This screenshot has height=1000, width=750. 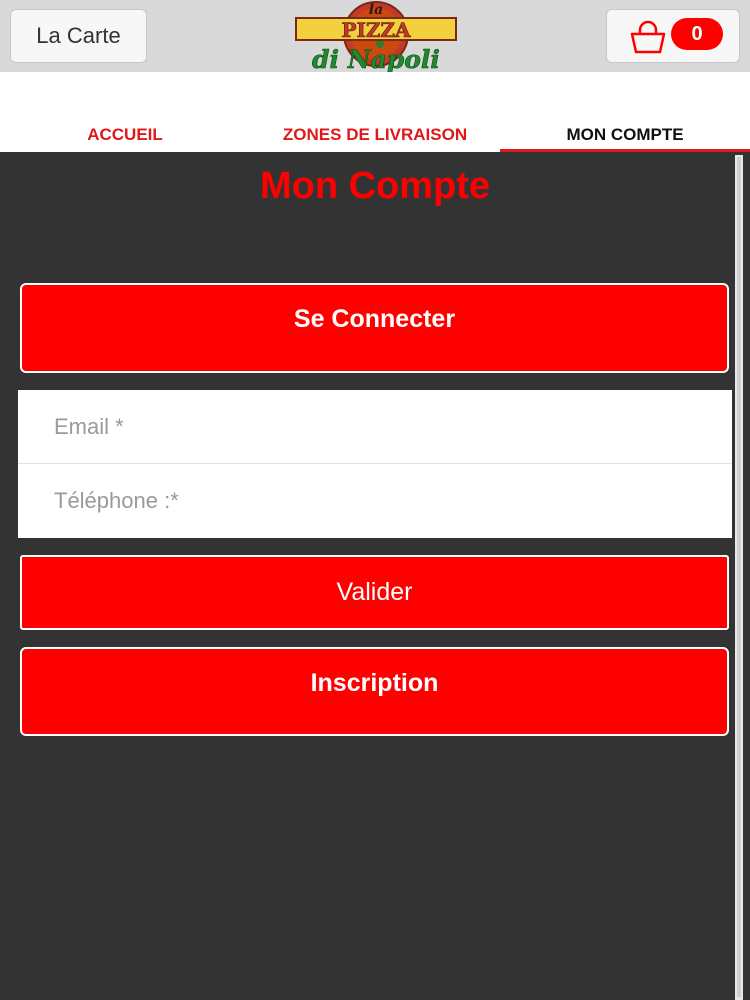 I want to click on email-field, so click(x=375, y=427).